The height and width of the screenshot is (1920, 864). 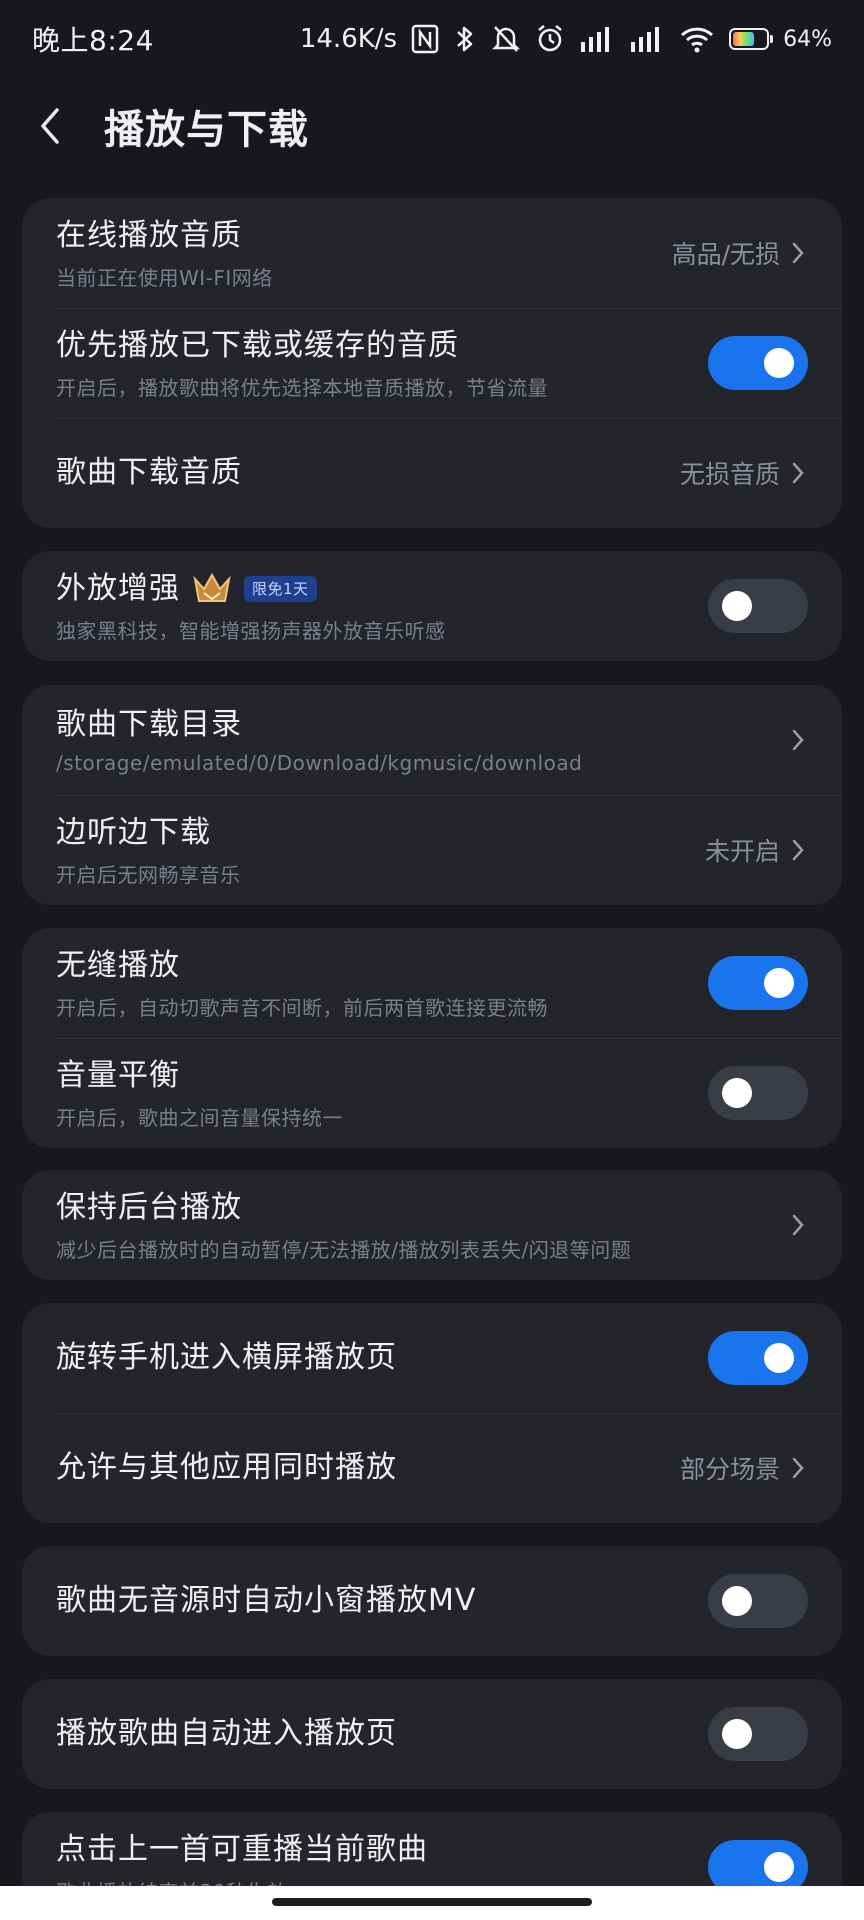 I want to click on header: 播放与下载, so click(x=432, y=126).